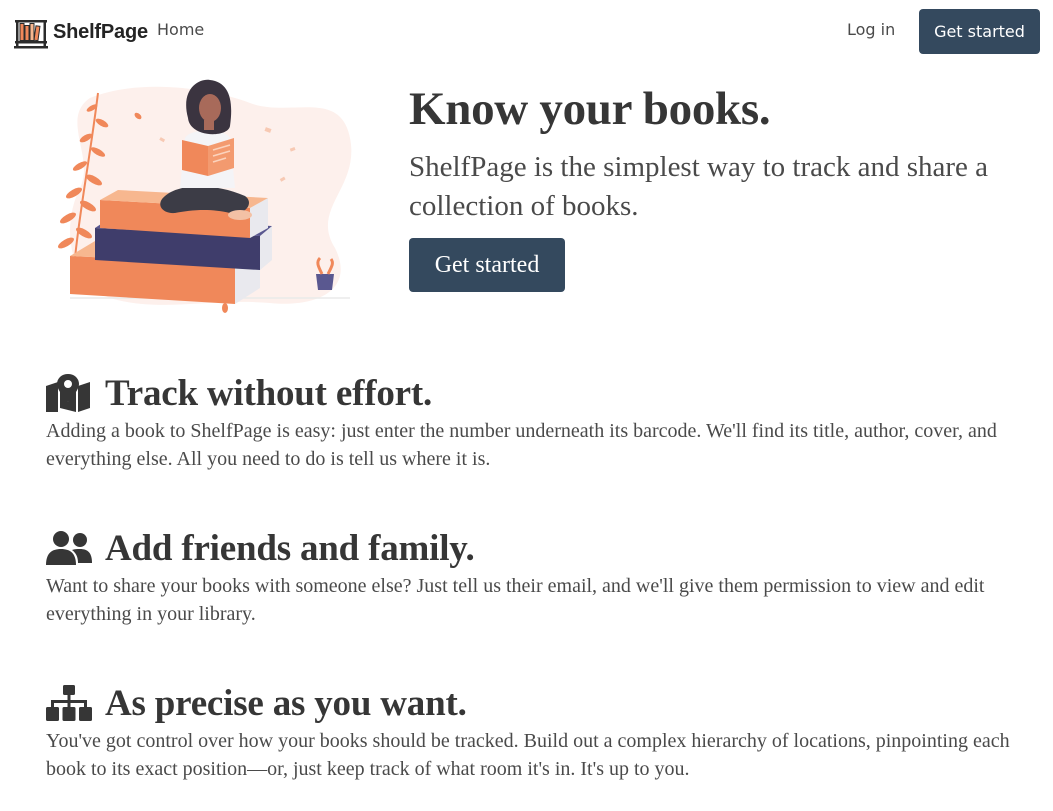  I want to click on hero-get-started-button: Get started, so click(487, 265).